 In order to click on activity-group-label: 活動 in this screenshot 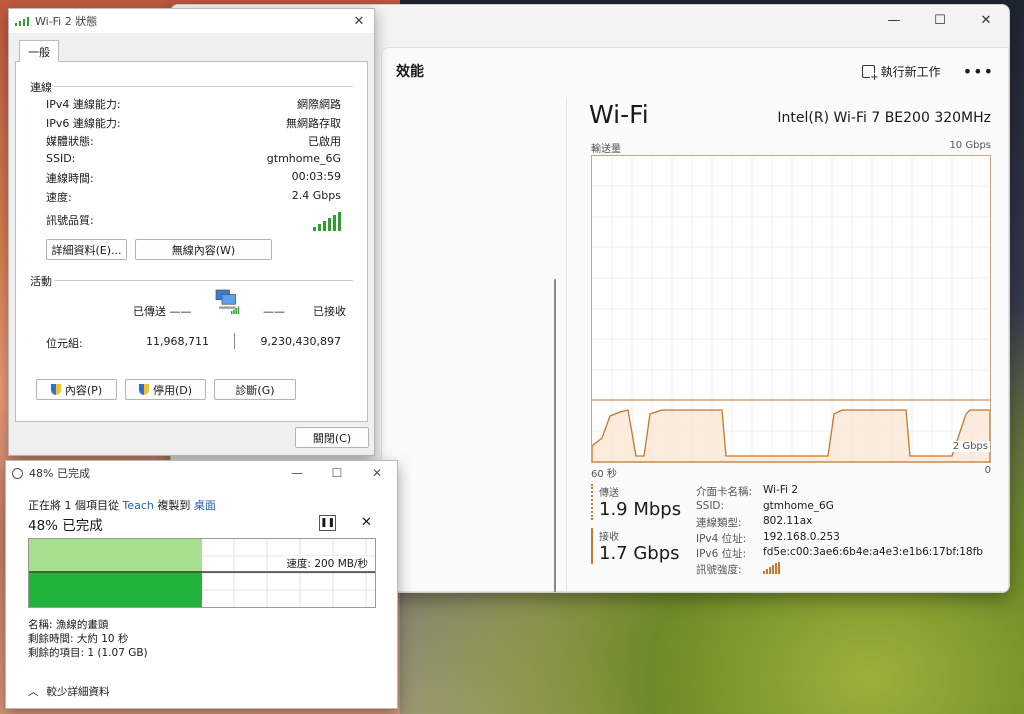, I will do `click(41, 281)`.